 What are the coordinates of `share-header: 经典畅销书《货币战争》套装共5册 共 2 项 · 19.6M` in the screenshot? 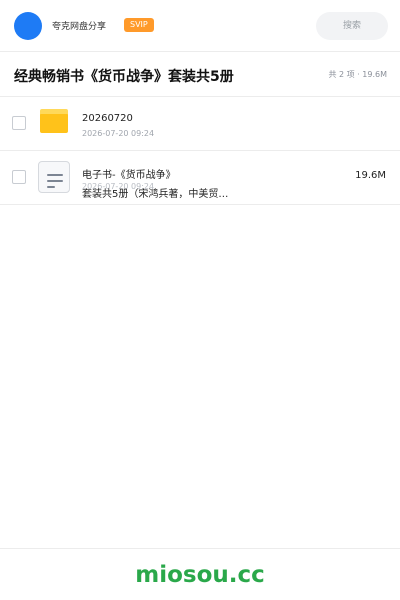 It's located at (200, 75).